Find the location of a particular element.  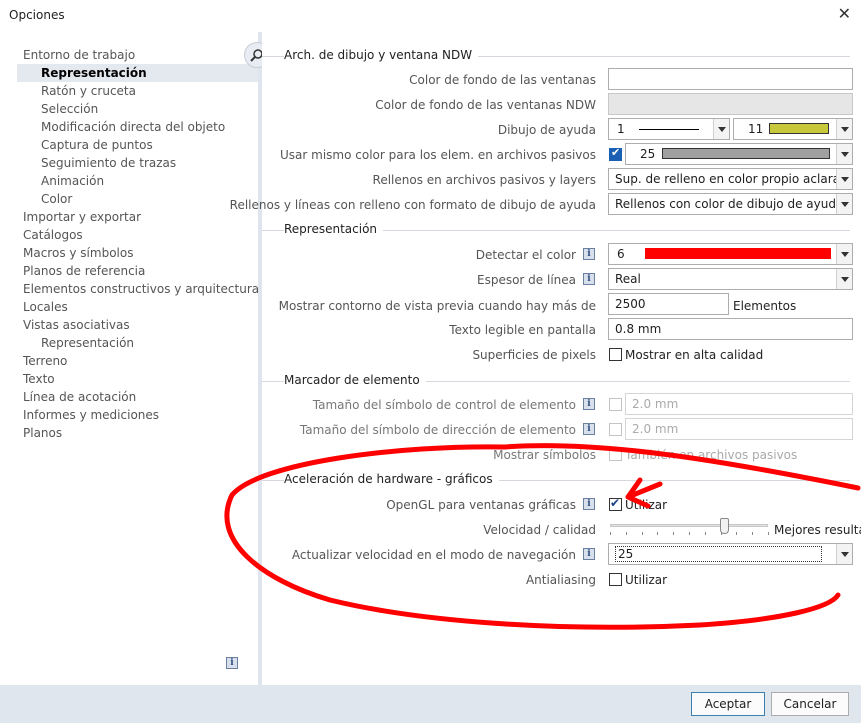

label-bg-color: Color de fondo de las ventanas is located at coordinates (502, 80).